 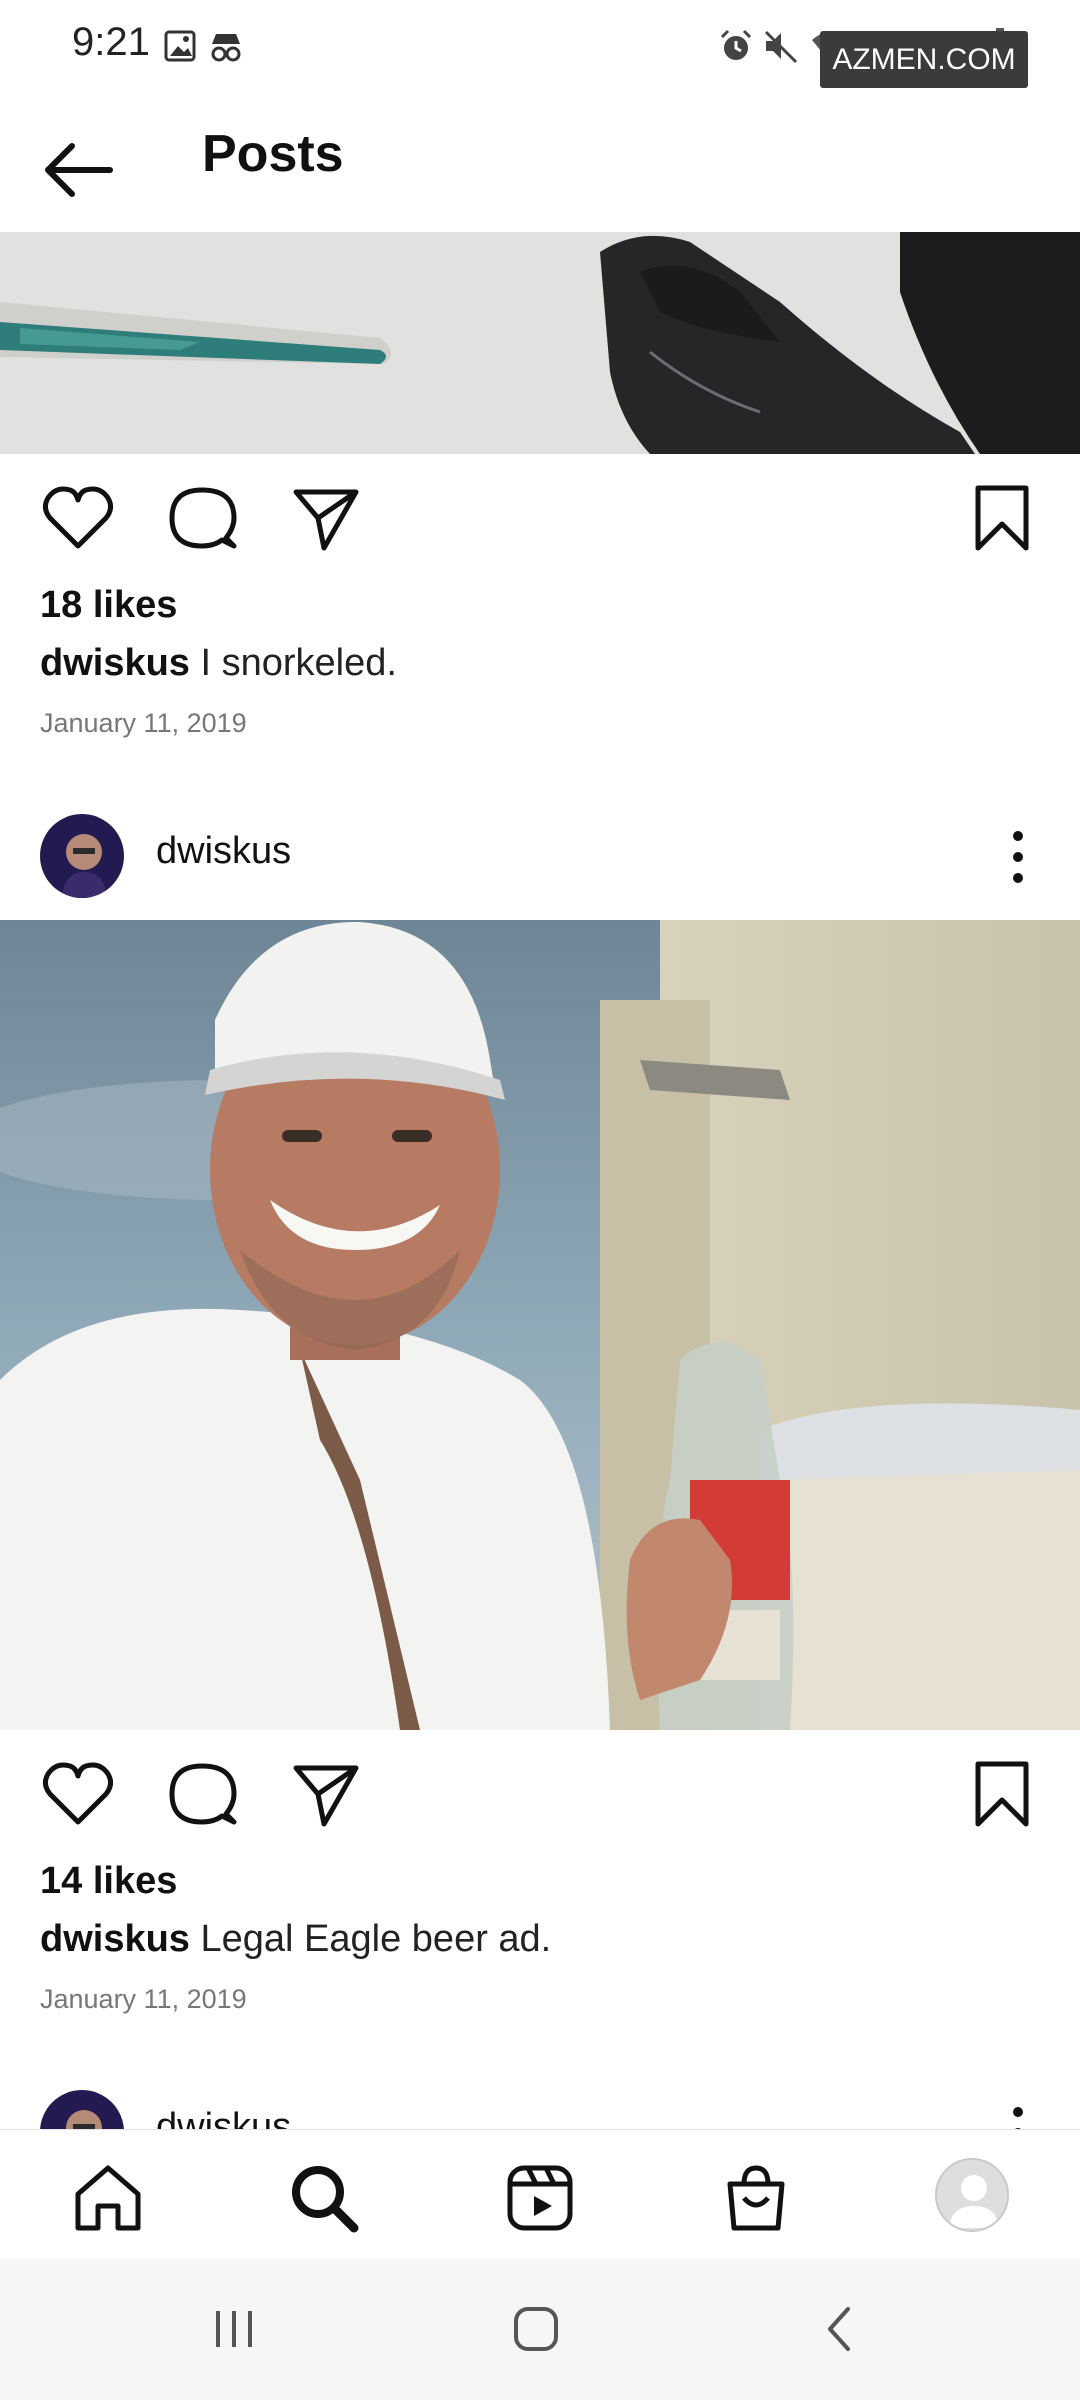 What do you see at coordinates (108, 605) in the screenshot?
I see `likes-count: 18 likes` at bounding box center [108, 605].